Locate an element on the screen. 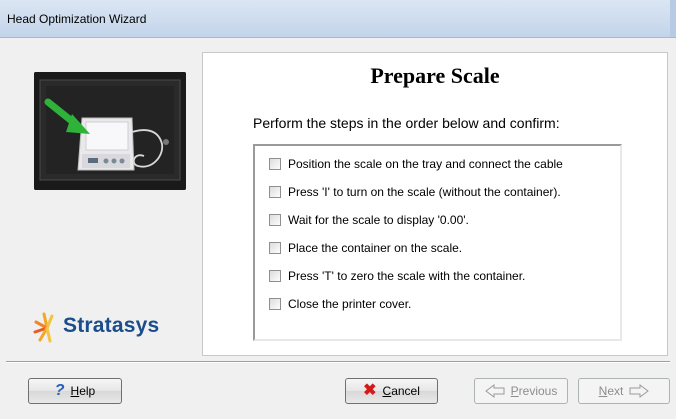 Image resolution: width=676 pixels, height=419 pixels. next-arrow-icon is located at coordinates (639, 391).